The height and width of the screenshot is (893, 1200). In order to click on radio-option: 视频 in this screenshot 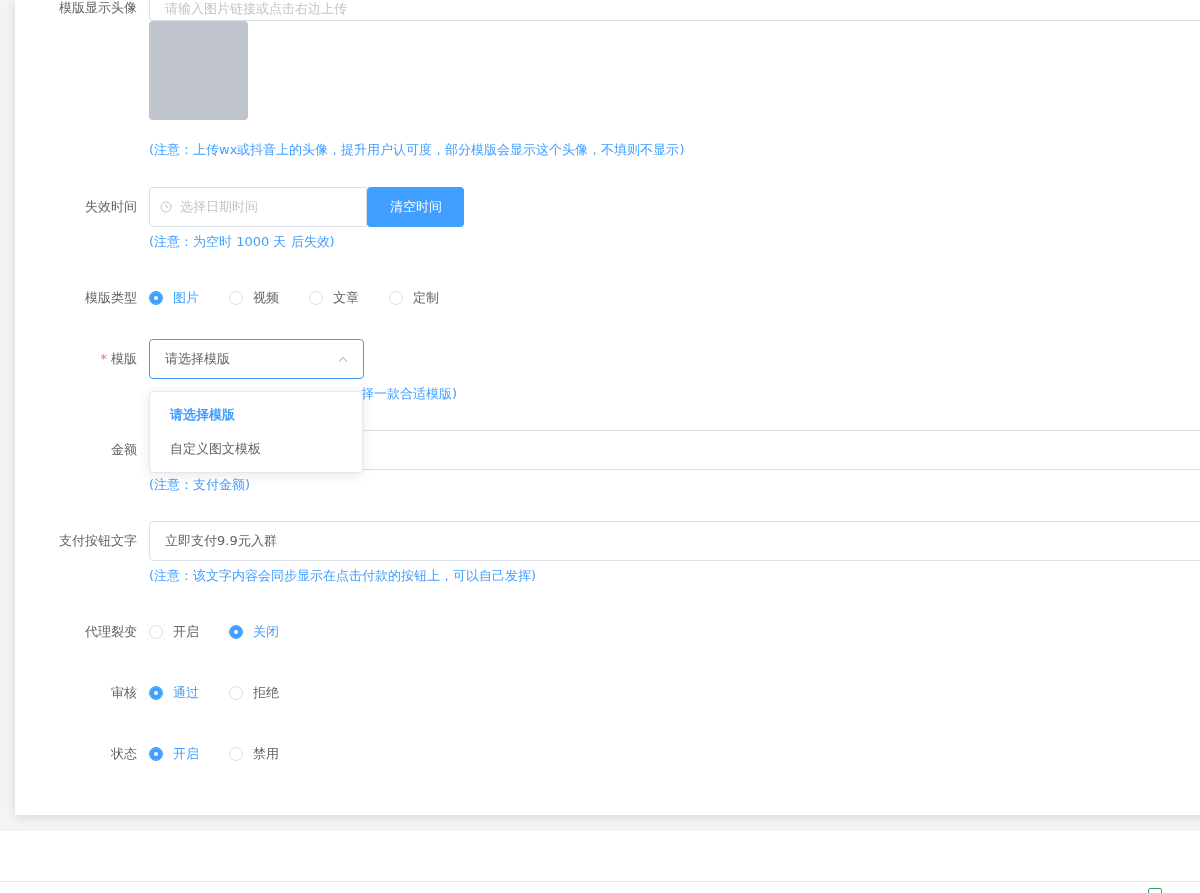, I will do `click(254, 298)`.